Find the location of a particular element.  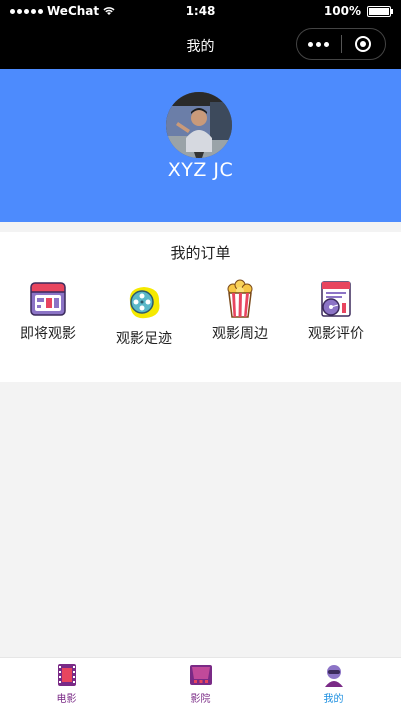

order-item-merch: 观影周边 is located at coordinates (240, 310).